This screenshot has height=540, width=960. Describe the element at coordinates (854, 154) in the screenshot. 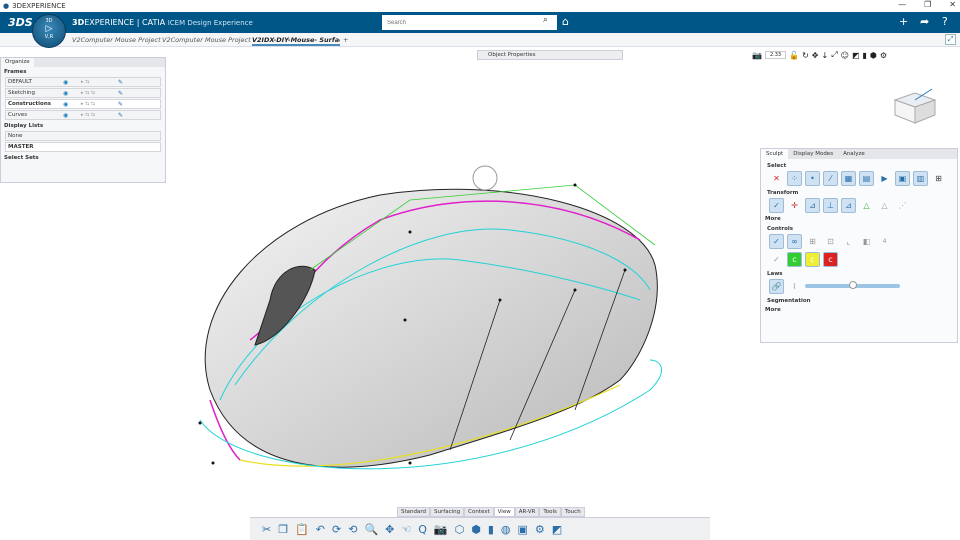

I see `tab-analyze: Analyze` at that location.